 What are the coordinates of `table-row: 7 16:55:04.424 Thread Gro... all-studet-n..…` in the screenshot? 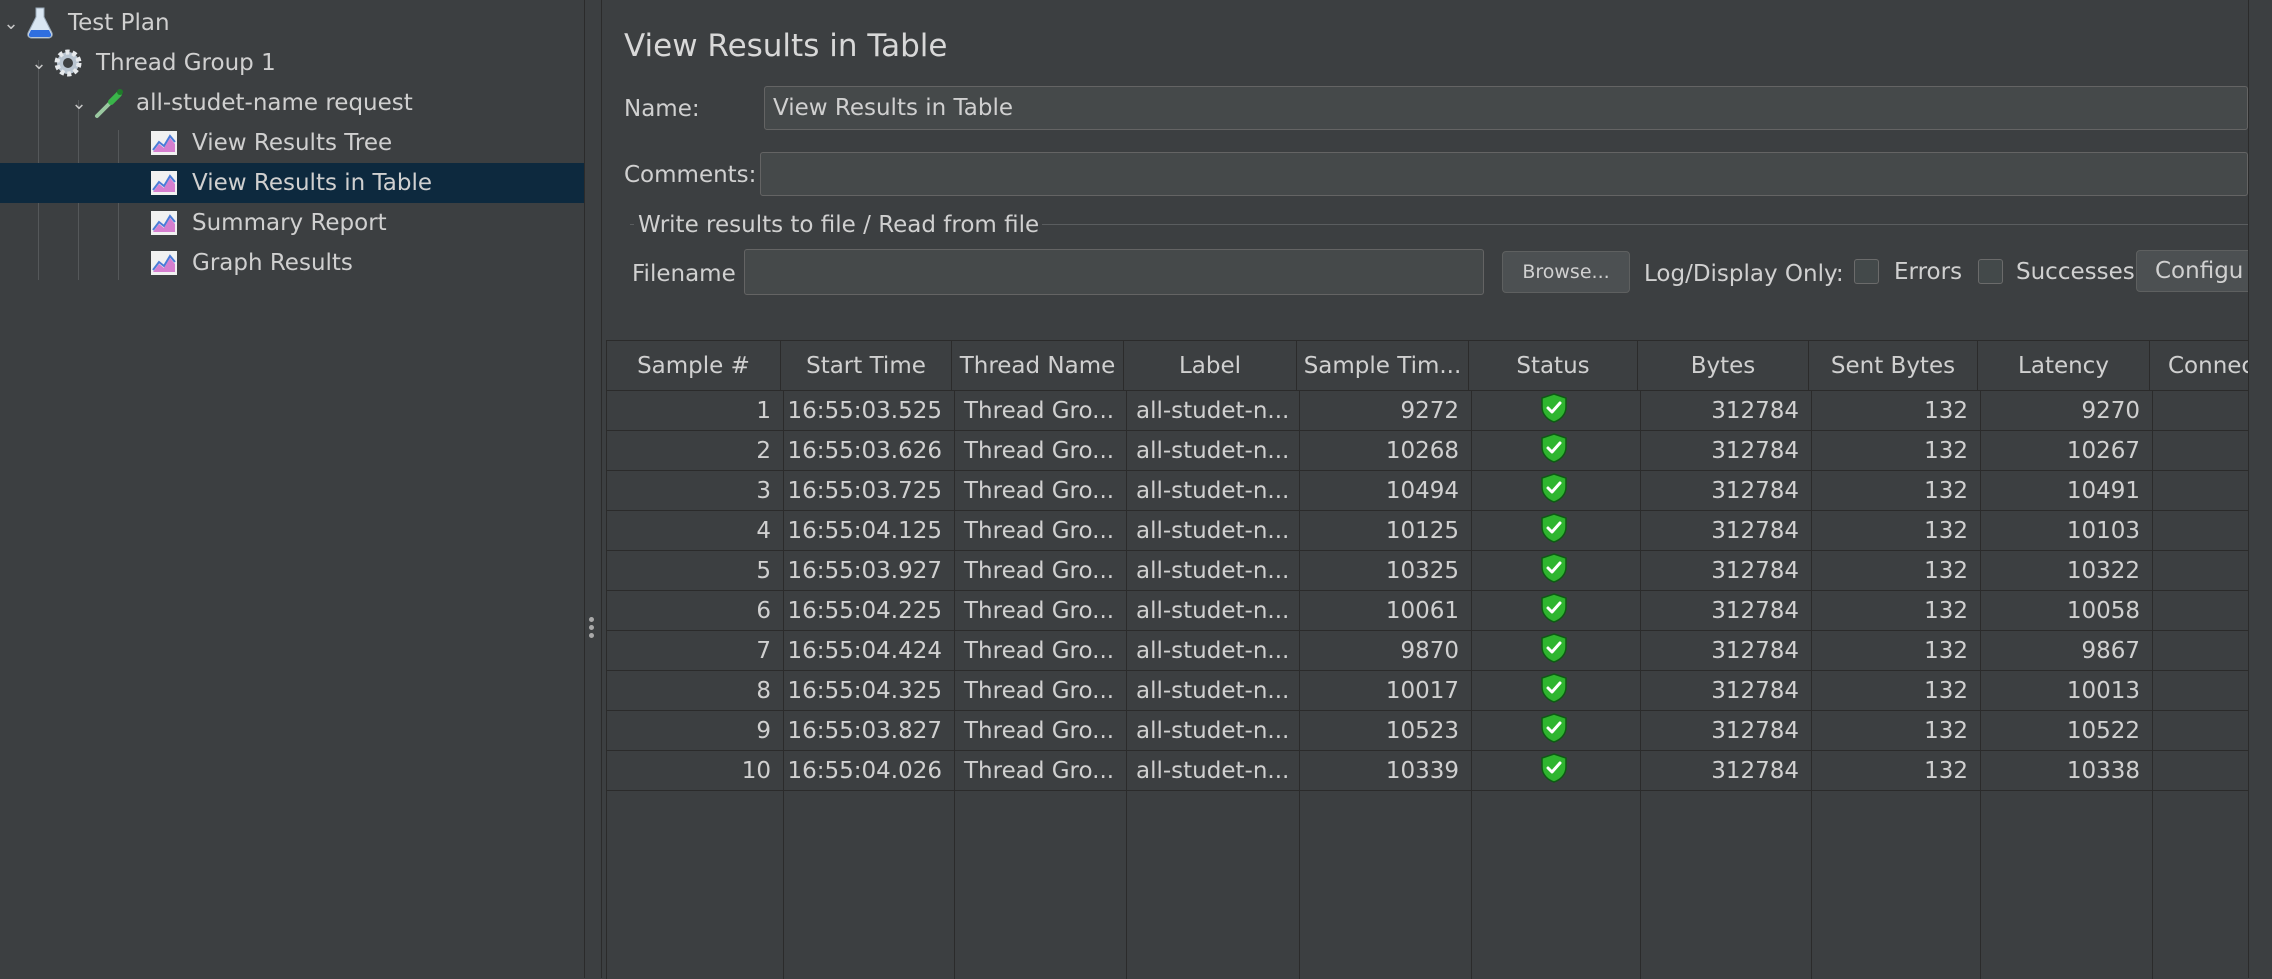 It's located at (1428, 651).